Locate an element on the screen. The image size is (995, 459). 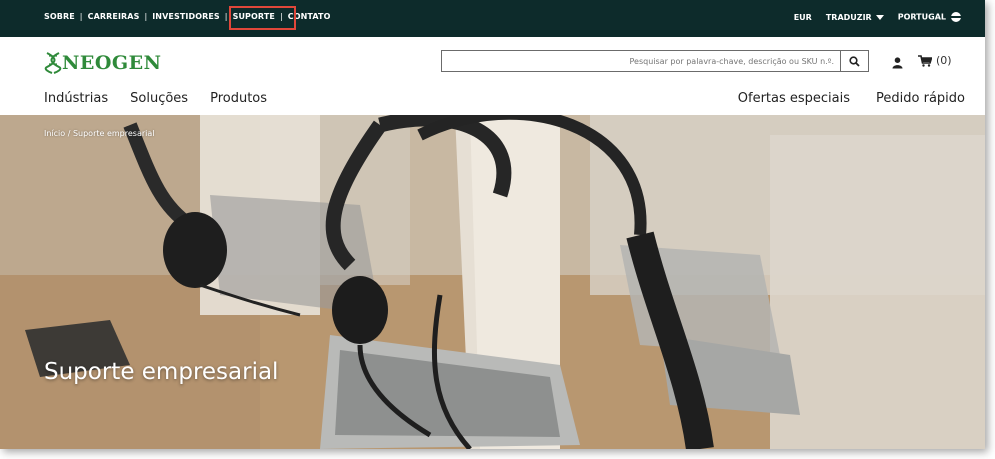
breadcrumb: Início / Suporte empresarial is located at coordinates (99, 133).